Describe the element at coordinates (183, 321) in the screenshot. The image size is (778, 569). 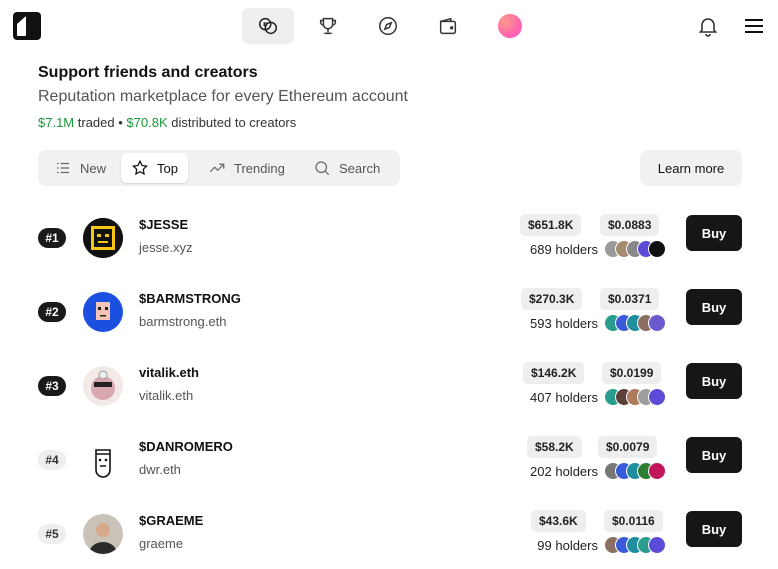
I see `creator-handle: barmstrong.eth` at that location.